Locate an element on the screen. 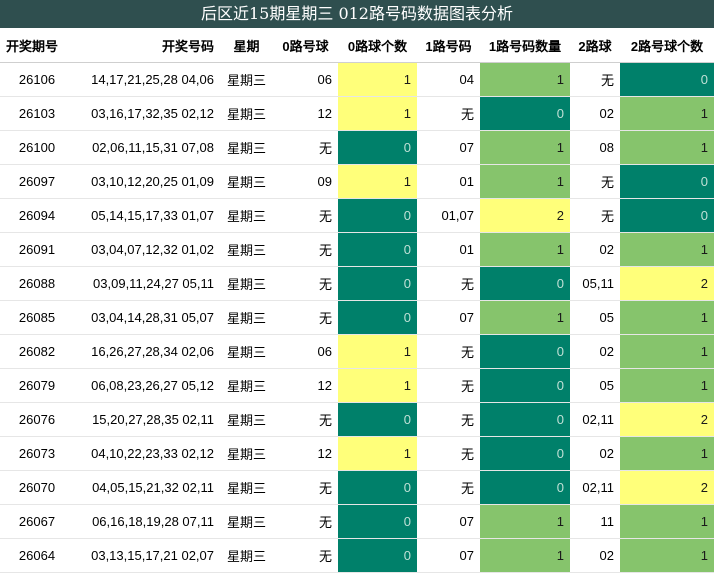 This screenshot has width=714, height=574. table-row: 26094 05,14,15,17,33 01,07 星期三无 0 01,07 2 无 0 is located at coordinates (357, 215).